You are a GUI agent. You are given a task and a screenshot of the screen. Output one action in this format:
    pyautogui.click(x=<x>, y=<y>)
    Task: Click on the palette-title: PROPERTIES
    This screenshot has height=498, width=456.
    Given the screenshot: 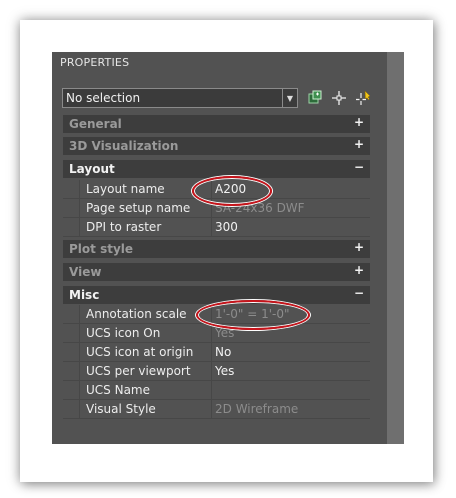 What is the action you would take?
    pyautogui.click(x=95, y=62)
    